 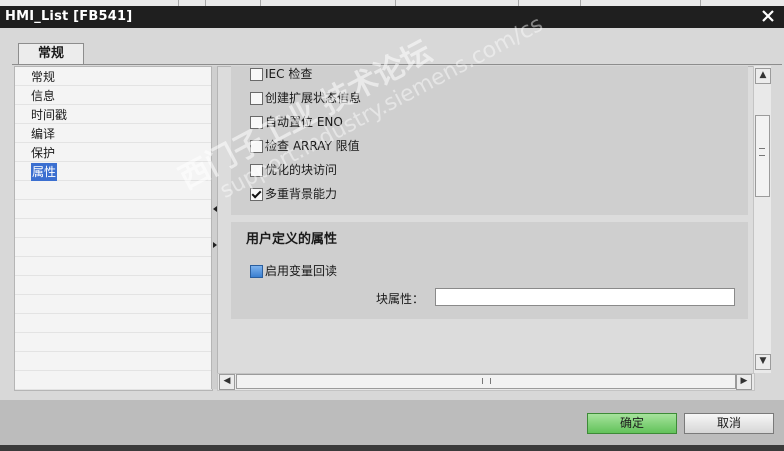 What do you see at coordinates (256, 74) in the screenshot?
I see `iec-check-checkbox` at bounding box center [256, 74].